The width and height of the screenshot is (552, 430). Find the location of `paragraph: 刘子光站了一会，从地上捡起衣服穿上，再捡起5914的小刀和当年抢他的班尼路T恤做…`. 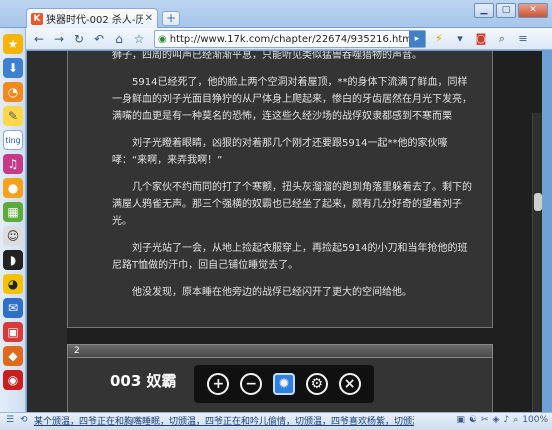

paragraph: 刘子光站了一会，从地上捡起衣服穿上，再捡起5914的小刀和当年抢他的班尼路T恤做… is located at coordinates (290, 257).